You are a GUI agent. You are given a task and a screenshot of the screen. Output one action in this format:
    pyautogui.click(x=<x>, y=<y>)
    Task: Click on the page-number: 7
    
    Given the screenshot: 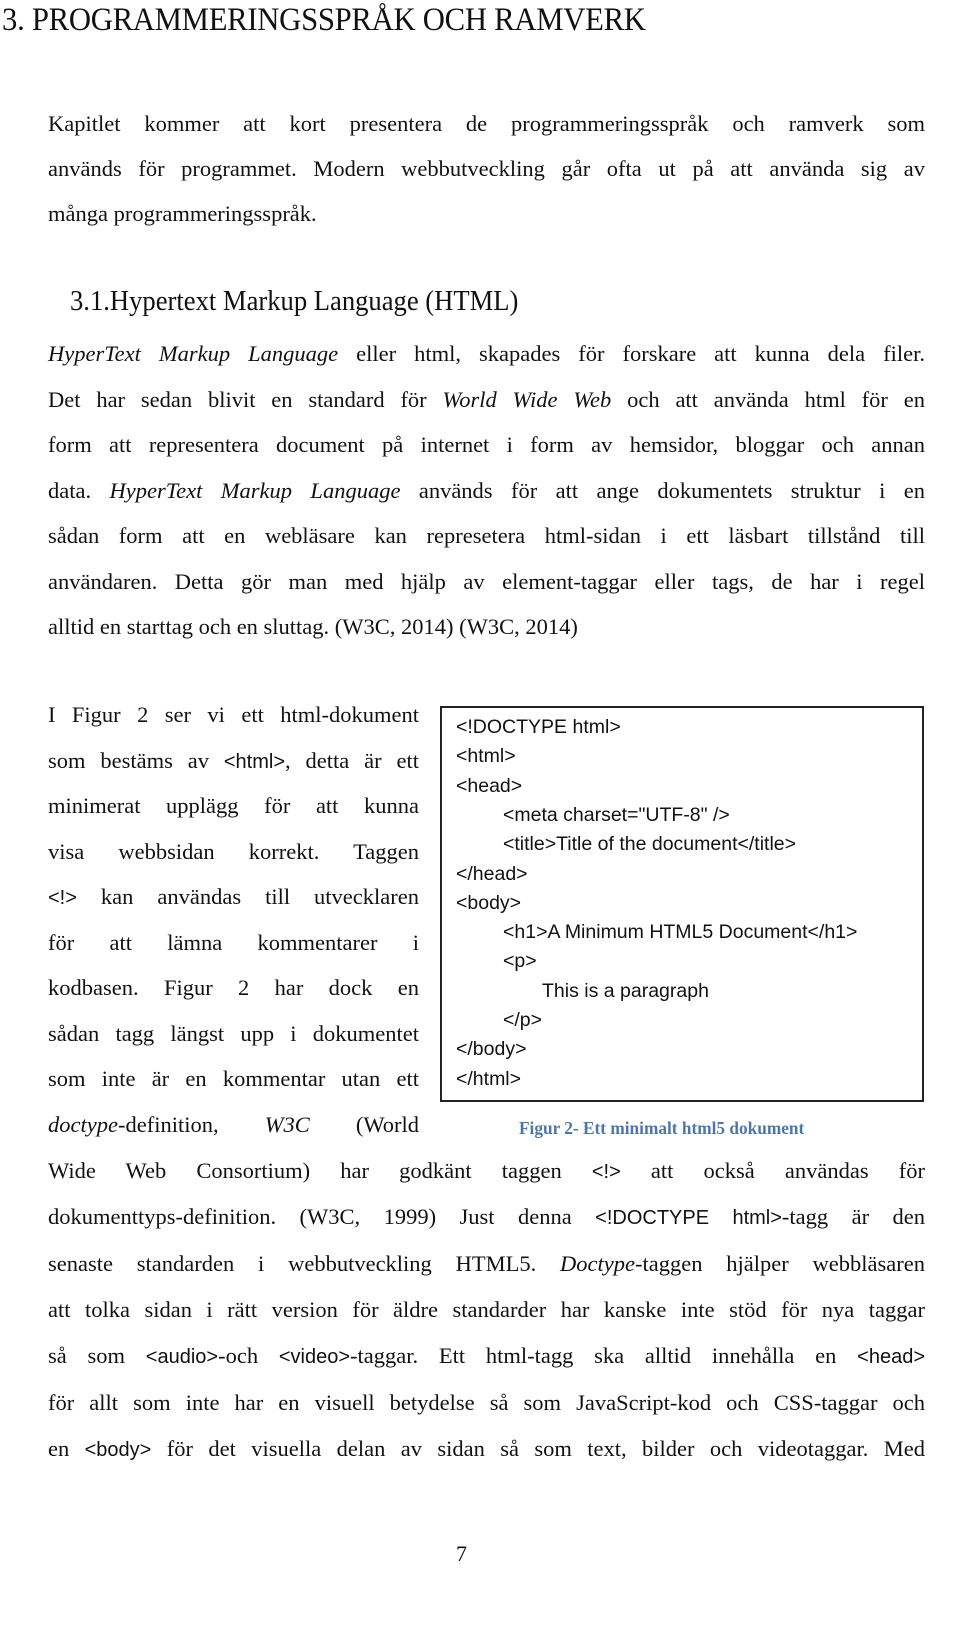 What is the action you would take?
    pyautogui.click(x=461, y=1553)
    